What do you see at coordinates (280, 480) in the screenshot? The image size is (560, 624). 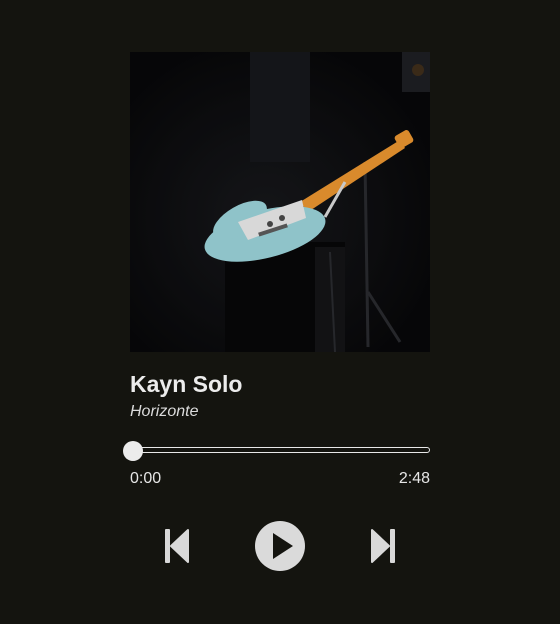 I see `time-row: 0:00 2:48` at bounding box center [280, 480].